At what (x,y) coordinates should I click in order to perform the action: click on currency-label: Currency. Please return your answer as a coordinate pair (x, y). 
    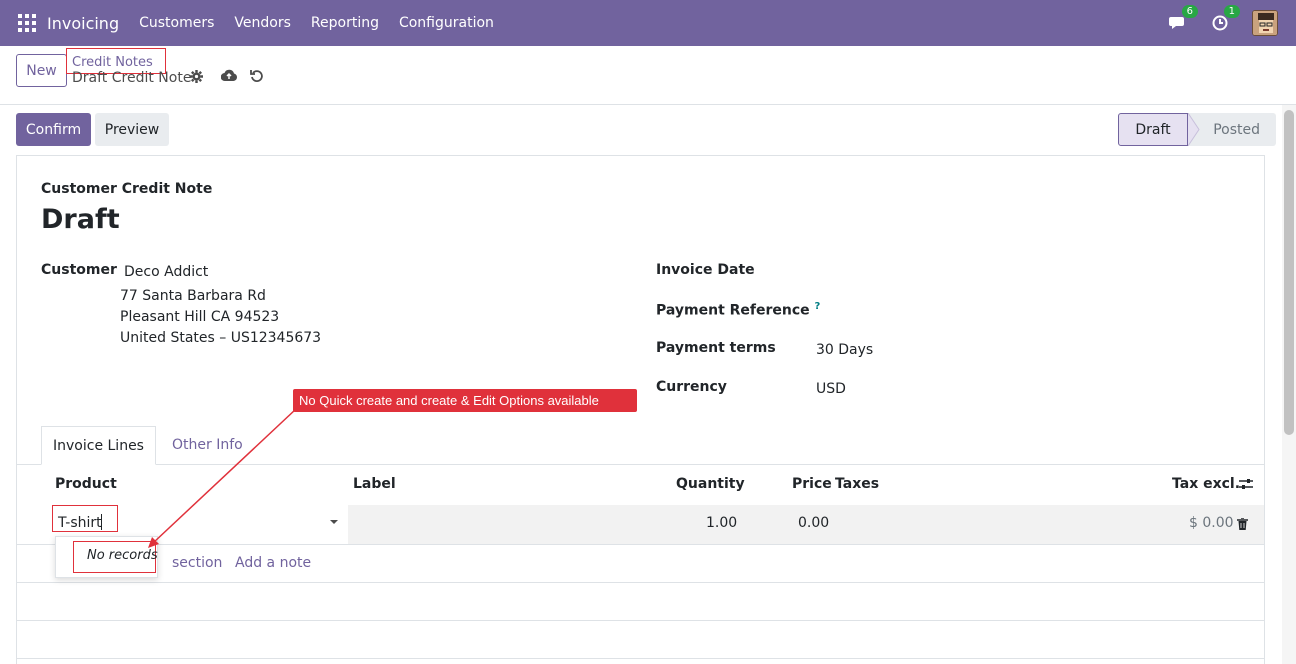
    Looking at the image, I should click on (691, 387).